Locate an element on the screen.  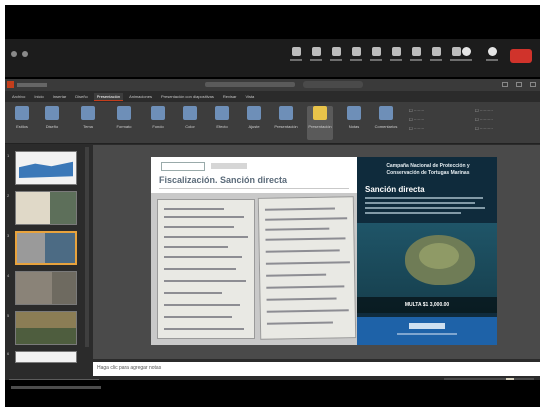
powerpoint-logo-icon is located at coordinates (10, 84).